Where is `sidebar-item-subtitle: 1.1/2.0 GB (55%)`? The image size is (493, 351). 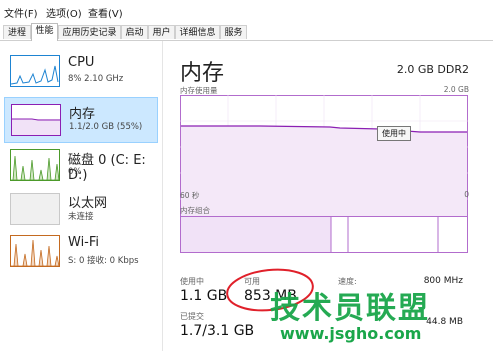 sidebar-item-subtitle: 1.1/2.0 GB (55%) is located at coordinates (106, 127).